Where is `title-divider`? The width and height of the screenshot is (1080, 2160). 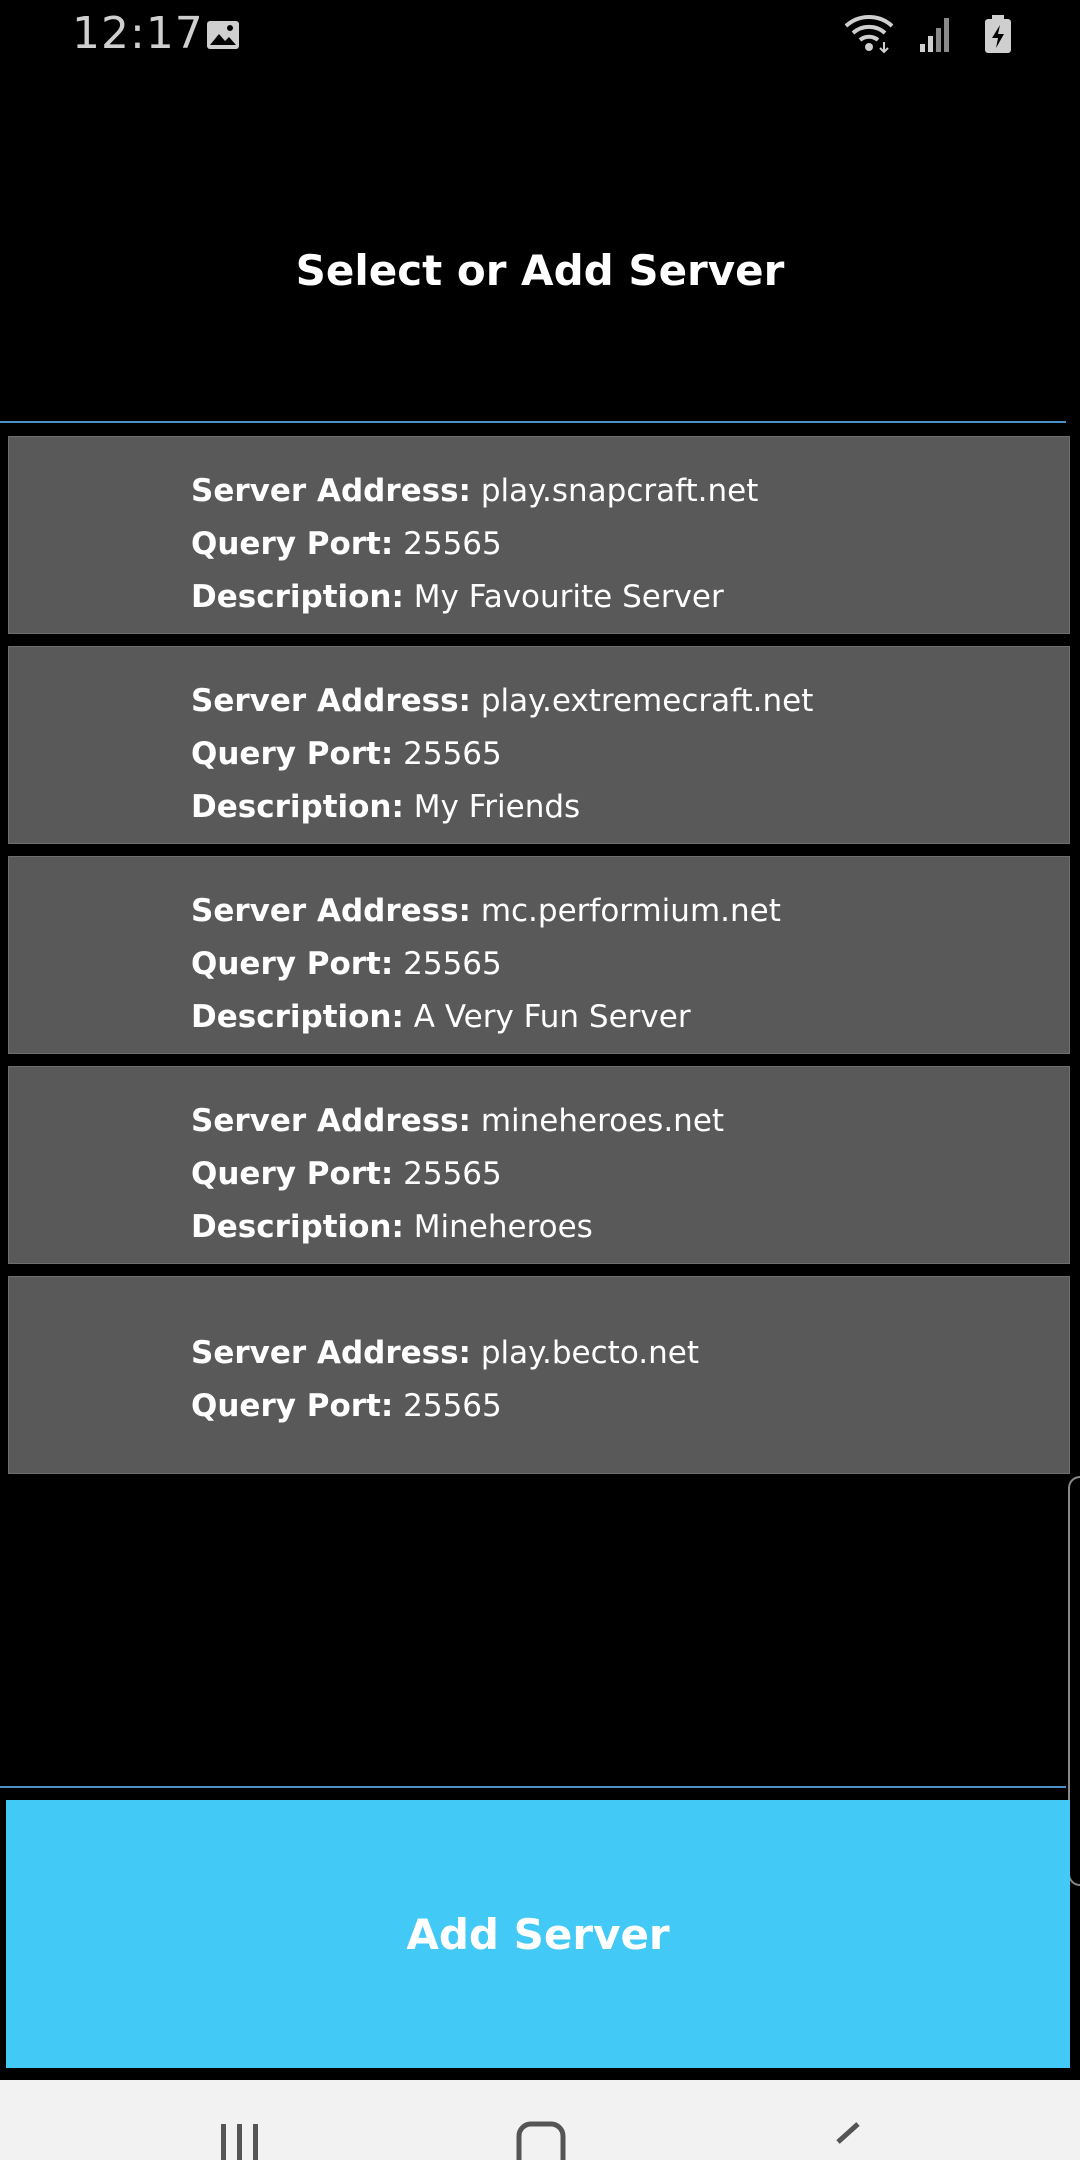 title-divider is located at coordinates (533, 422).